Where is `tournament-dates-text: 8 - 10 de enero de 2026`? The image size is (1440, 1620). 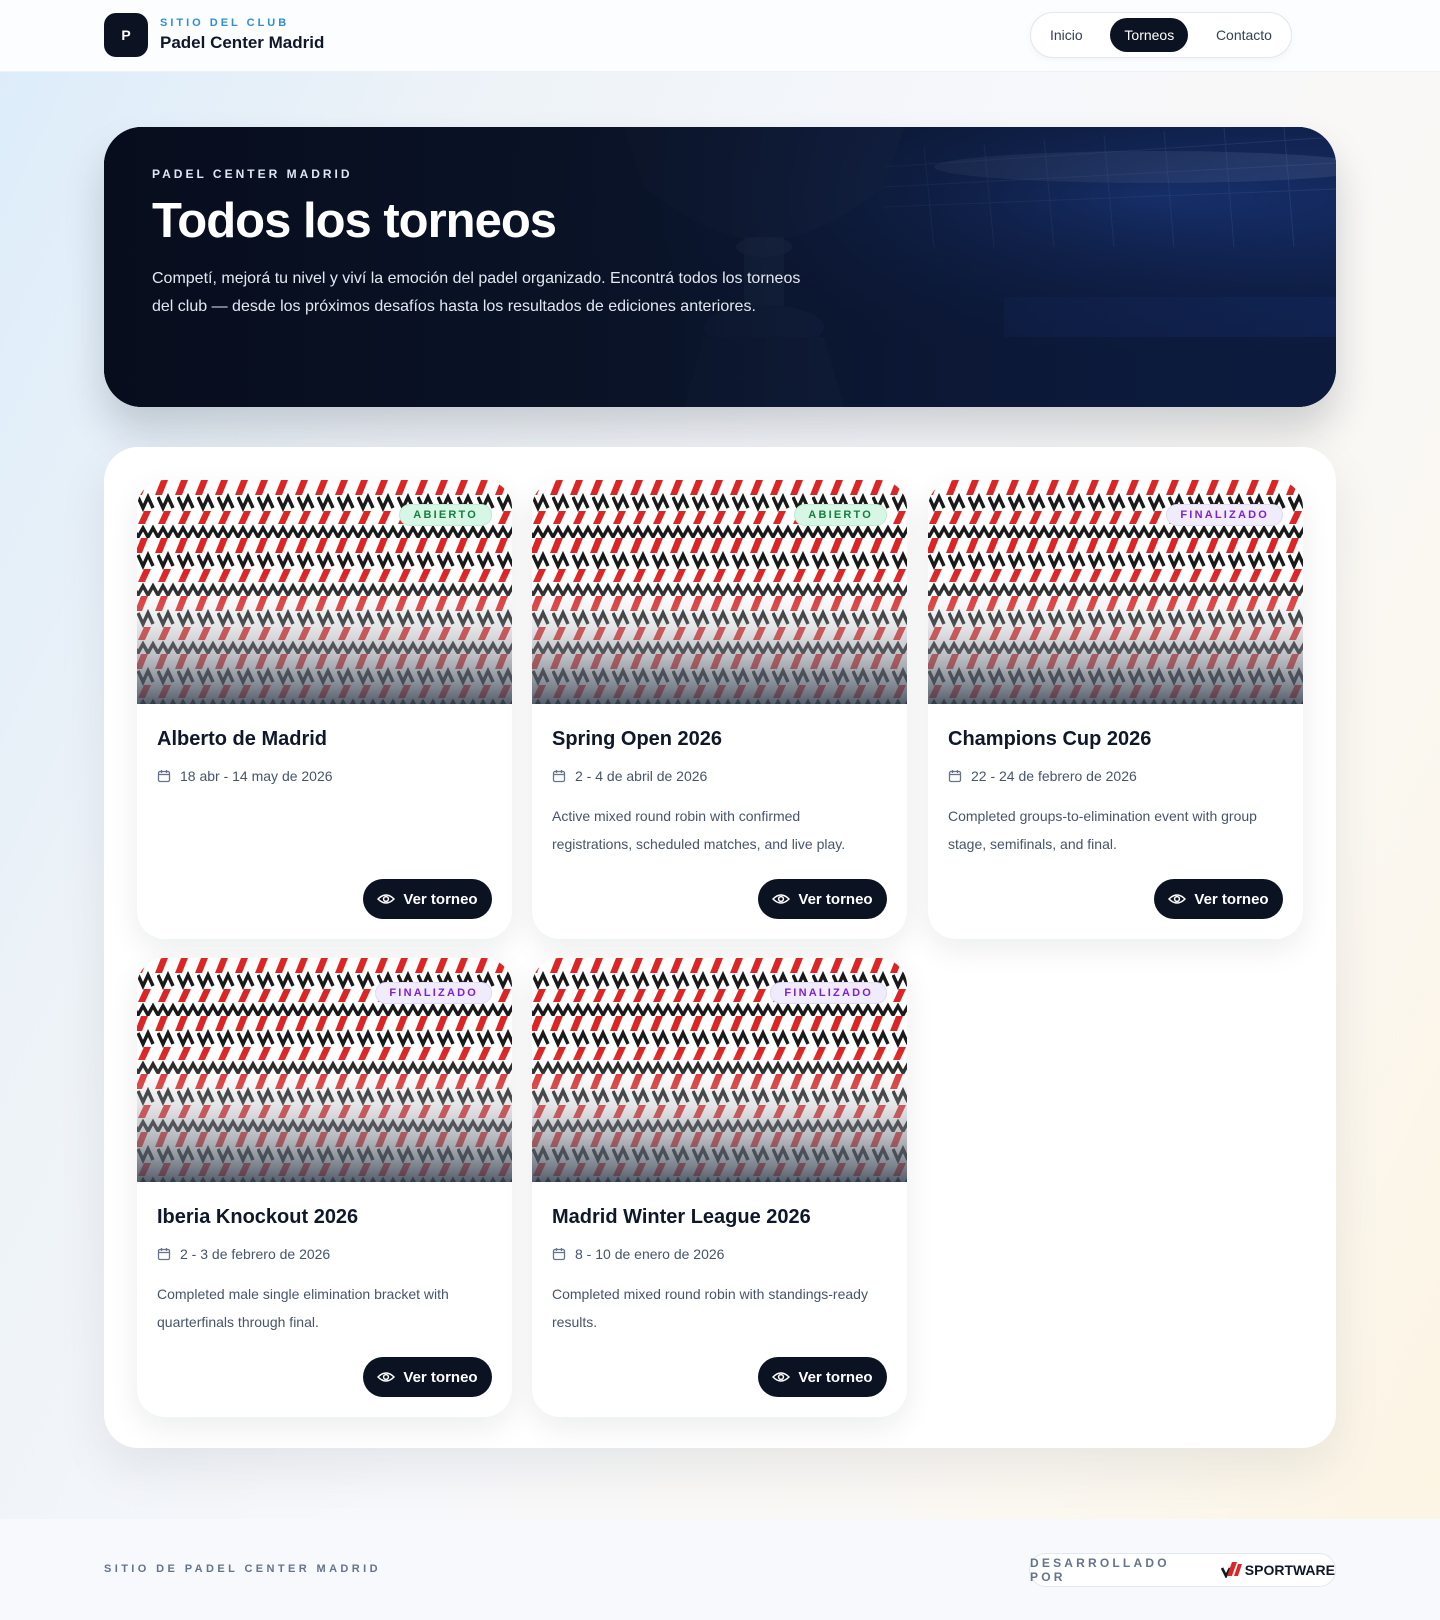
tournament-dates-text: 8 - 10 de enero de 2026 is located at coordinates (650, 1254).